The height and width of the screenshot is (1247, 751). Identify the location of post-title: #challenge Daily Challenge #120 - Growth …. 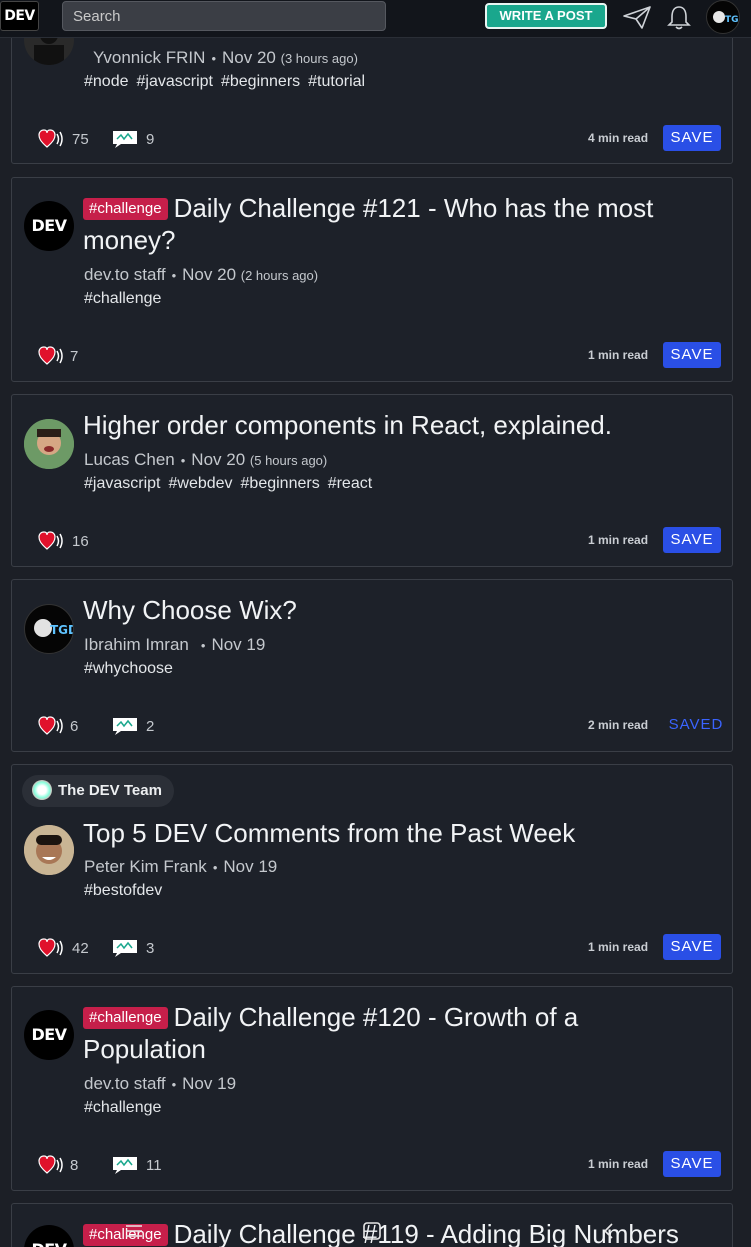
(387, 1033).